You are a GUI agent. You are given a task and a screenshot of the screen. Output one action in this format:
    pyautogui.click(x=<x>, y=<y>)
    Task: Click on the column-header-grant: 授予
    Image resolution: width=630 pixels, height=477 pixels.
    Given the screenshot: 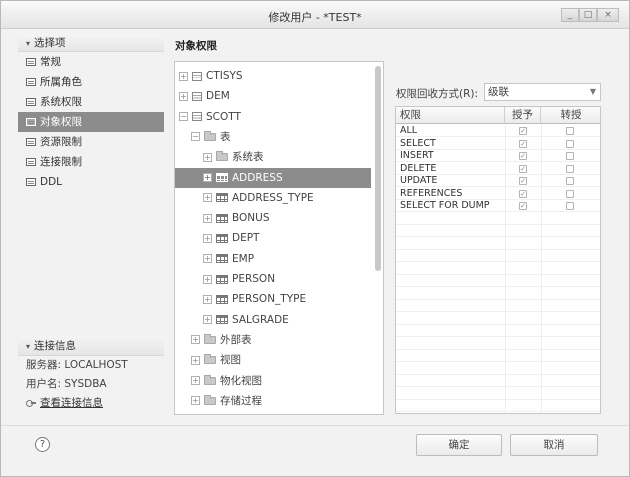 What is the action you would take?
    pyautogui.click(x=523, y=115)
    